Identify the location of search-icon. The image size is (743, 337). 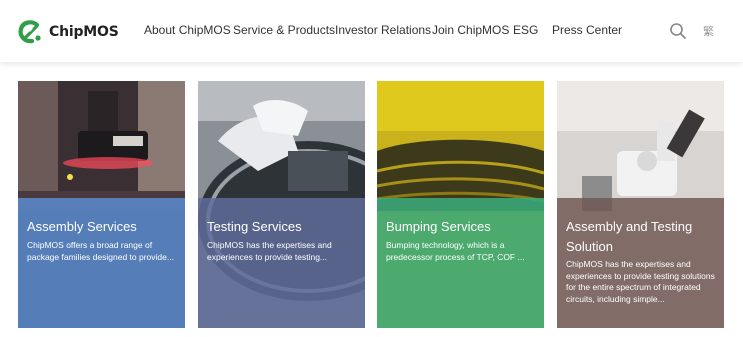
(678, 31).